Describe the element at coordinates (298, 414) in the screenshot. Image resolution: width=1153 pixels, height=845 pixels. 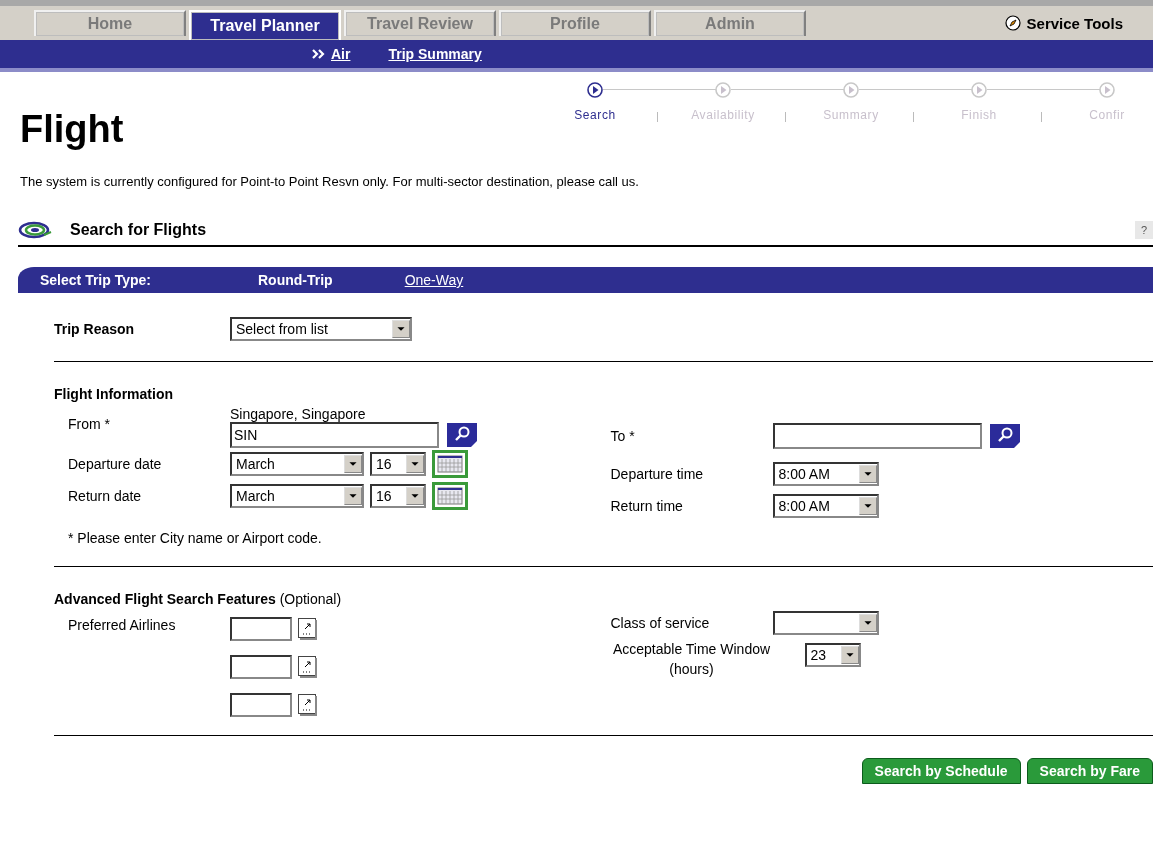
I see `city-name: Singapore, Singapore` at that location.